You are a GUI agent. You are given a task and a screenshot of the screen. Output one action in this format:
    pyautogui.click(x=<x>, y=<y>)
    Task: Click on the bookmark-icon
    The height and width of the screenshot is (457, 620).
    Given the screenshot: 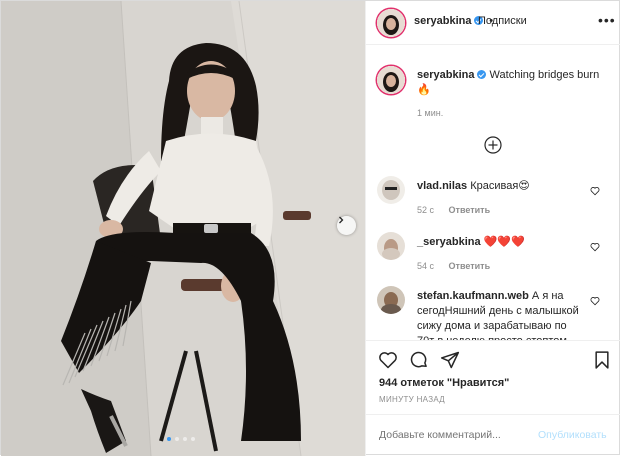 What is the action you would take?
    pyautogui.click(x=602, y=360)
    